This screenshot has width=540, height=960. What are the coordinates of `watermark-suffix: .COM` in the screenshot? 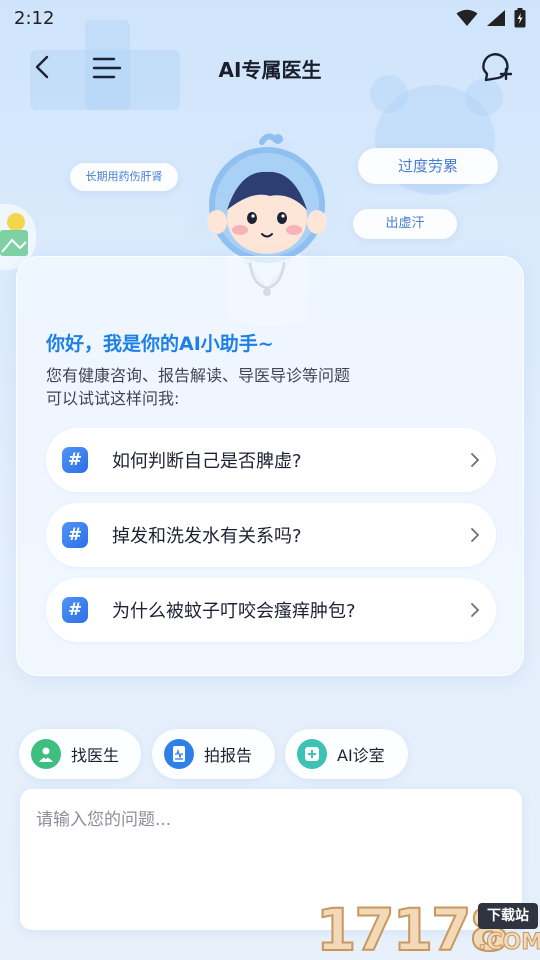 It's located at (508, 943).